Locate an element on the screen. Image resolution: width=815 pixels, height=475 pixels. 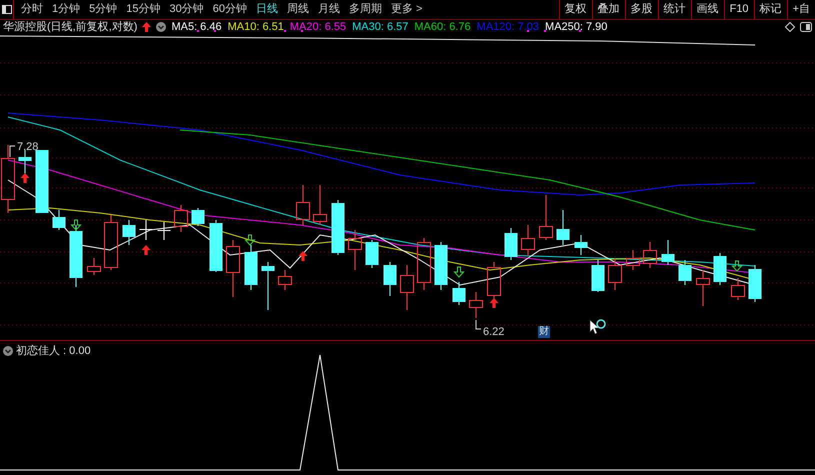
up-arrow-icon is located at coordinates (147, 27).